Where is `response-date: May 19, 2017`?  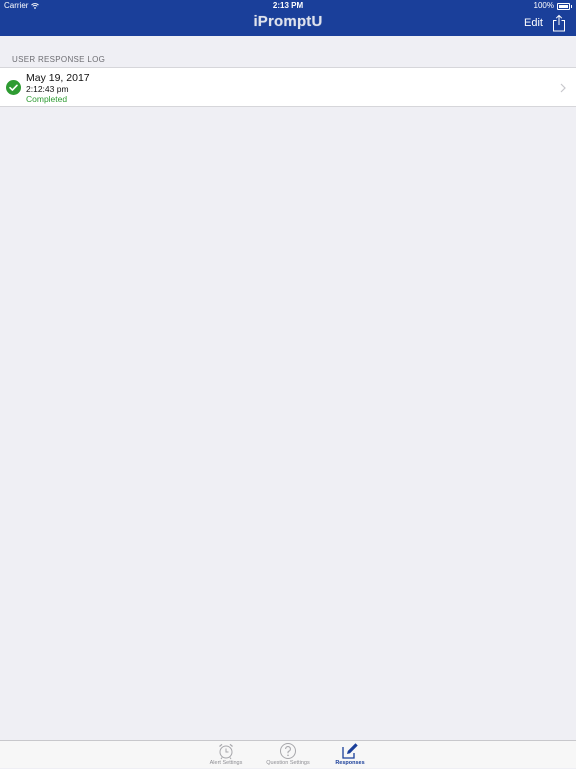
response-date: May 19, 2017 is located at coordinates (58, 78).